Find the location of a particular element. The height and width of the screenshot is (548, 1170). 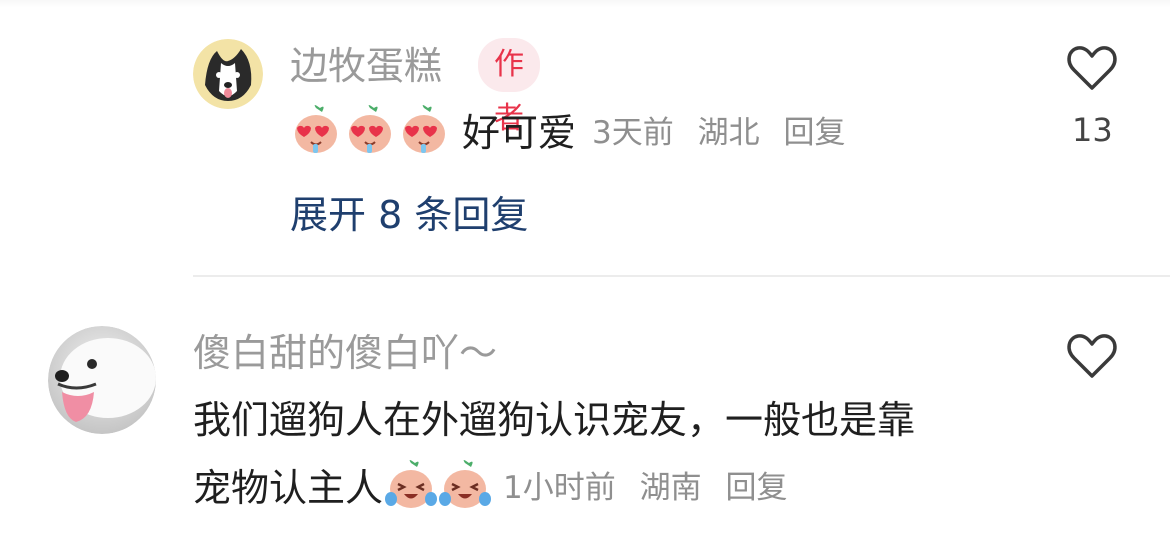

expand-replies-link: 展开 8 条回复 is located at coordinates (409, 215).